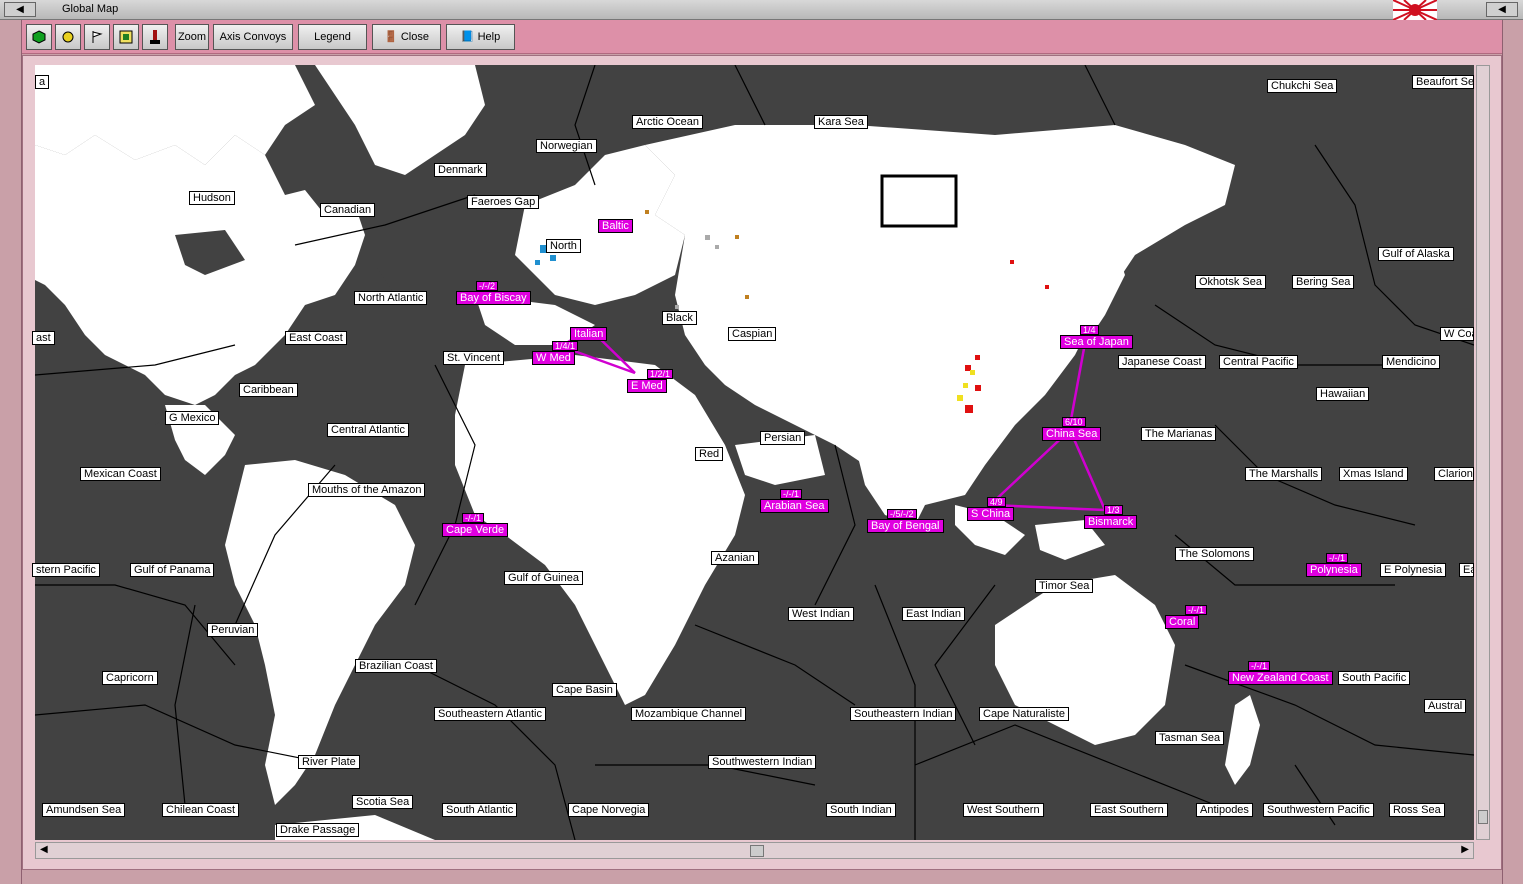 Image resolution: width=1523 pixels, height=884 pixels. Describe the element at coordinates (201, 810) in the screenshot. I see `sea-zone-label: Chilean Coast` at that location.